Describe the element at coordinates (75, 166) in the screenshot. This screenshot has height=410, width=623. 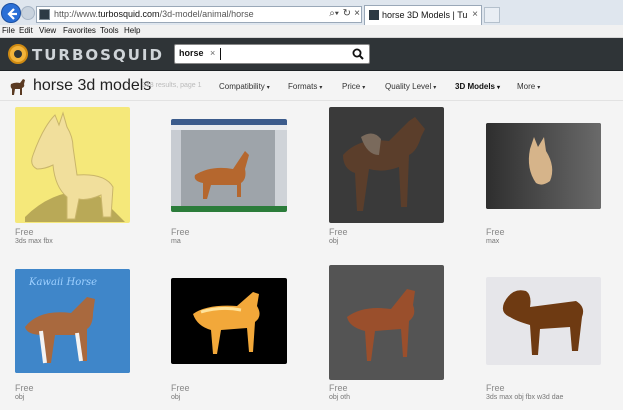
I see `horse-model-image` at that location.